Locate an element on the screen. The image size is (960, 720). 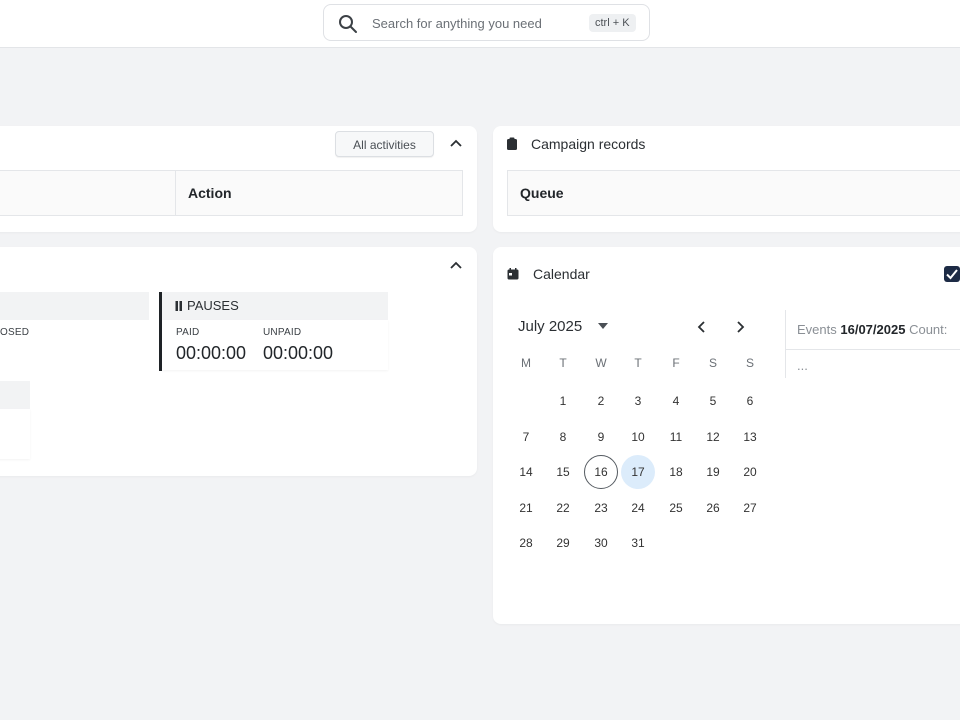
events-date: 16/07/2025 is located at coordinates (873, 329).